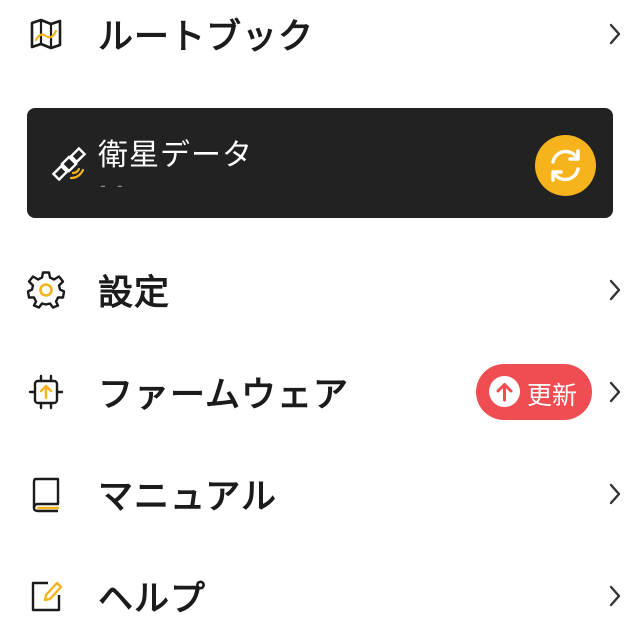  Describe the element at coordinates (187, 497) in the screenshot. I see `menu-item-manual-label: マニュアル` at that location.